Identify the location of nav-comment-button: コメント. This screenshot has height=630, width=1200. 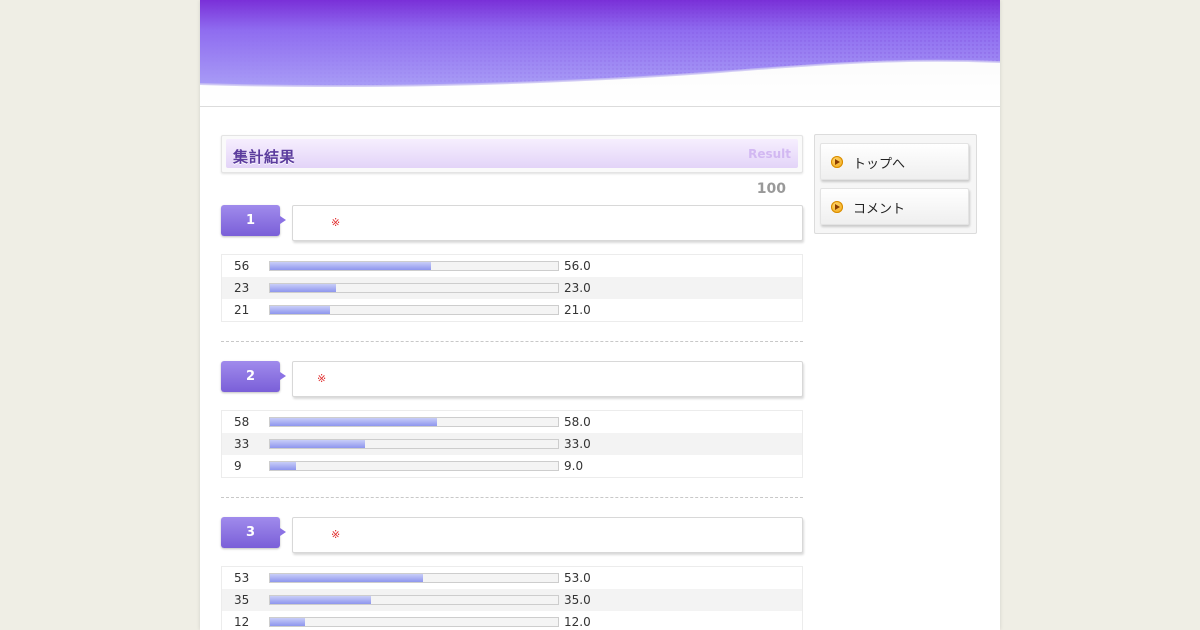
(894, 206).